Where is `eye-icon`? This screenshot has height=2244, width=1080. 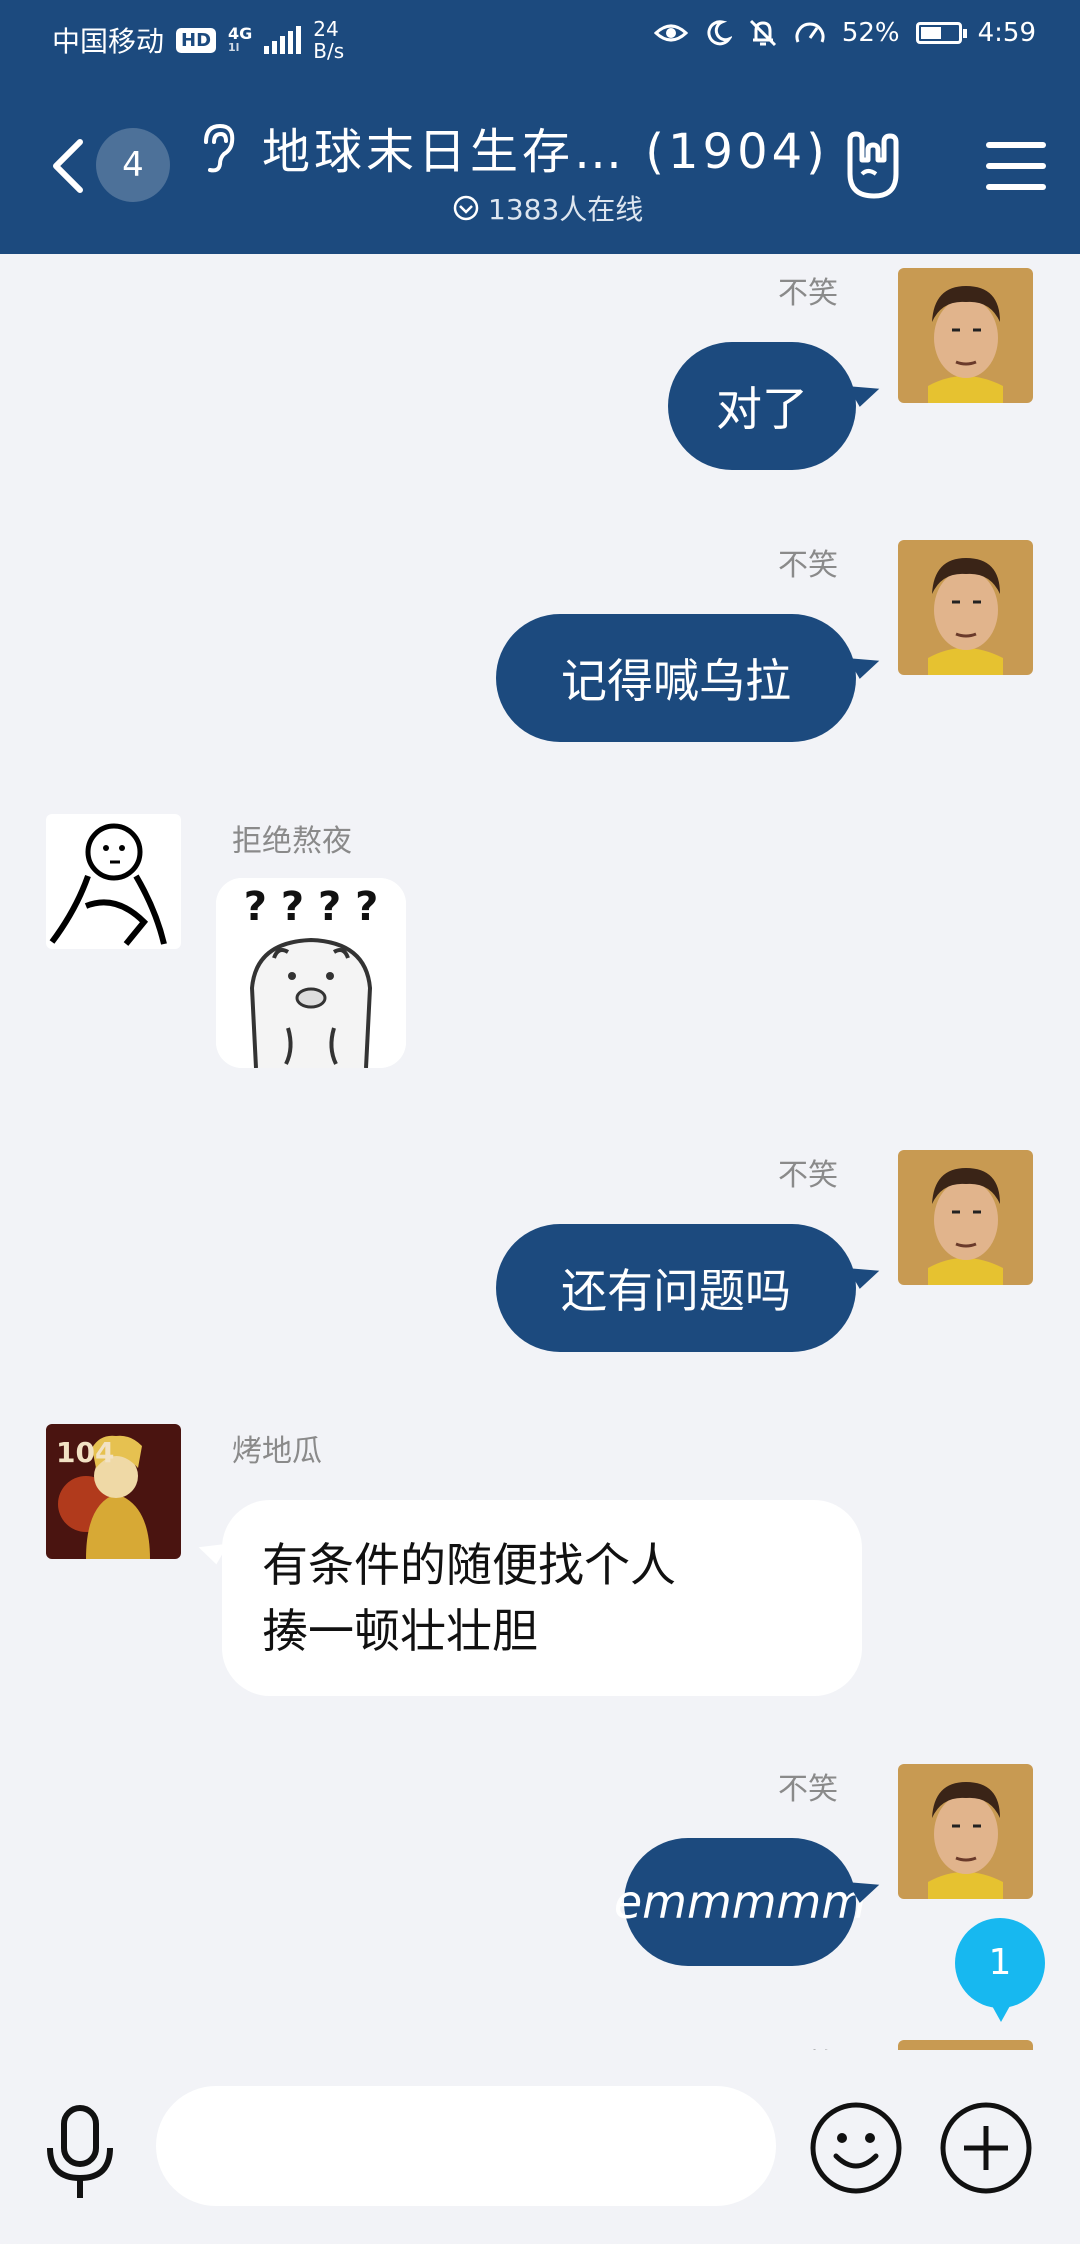
eye-icon is located at coordinates (670, 33).